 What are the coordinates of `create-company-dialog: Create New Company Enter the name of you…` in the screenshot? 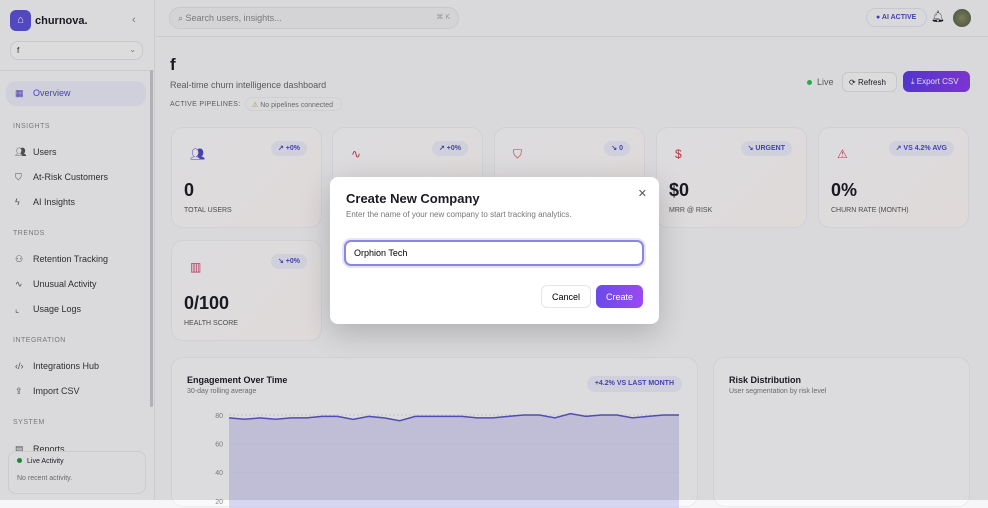 It's located at (494, 250).